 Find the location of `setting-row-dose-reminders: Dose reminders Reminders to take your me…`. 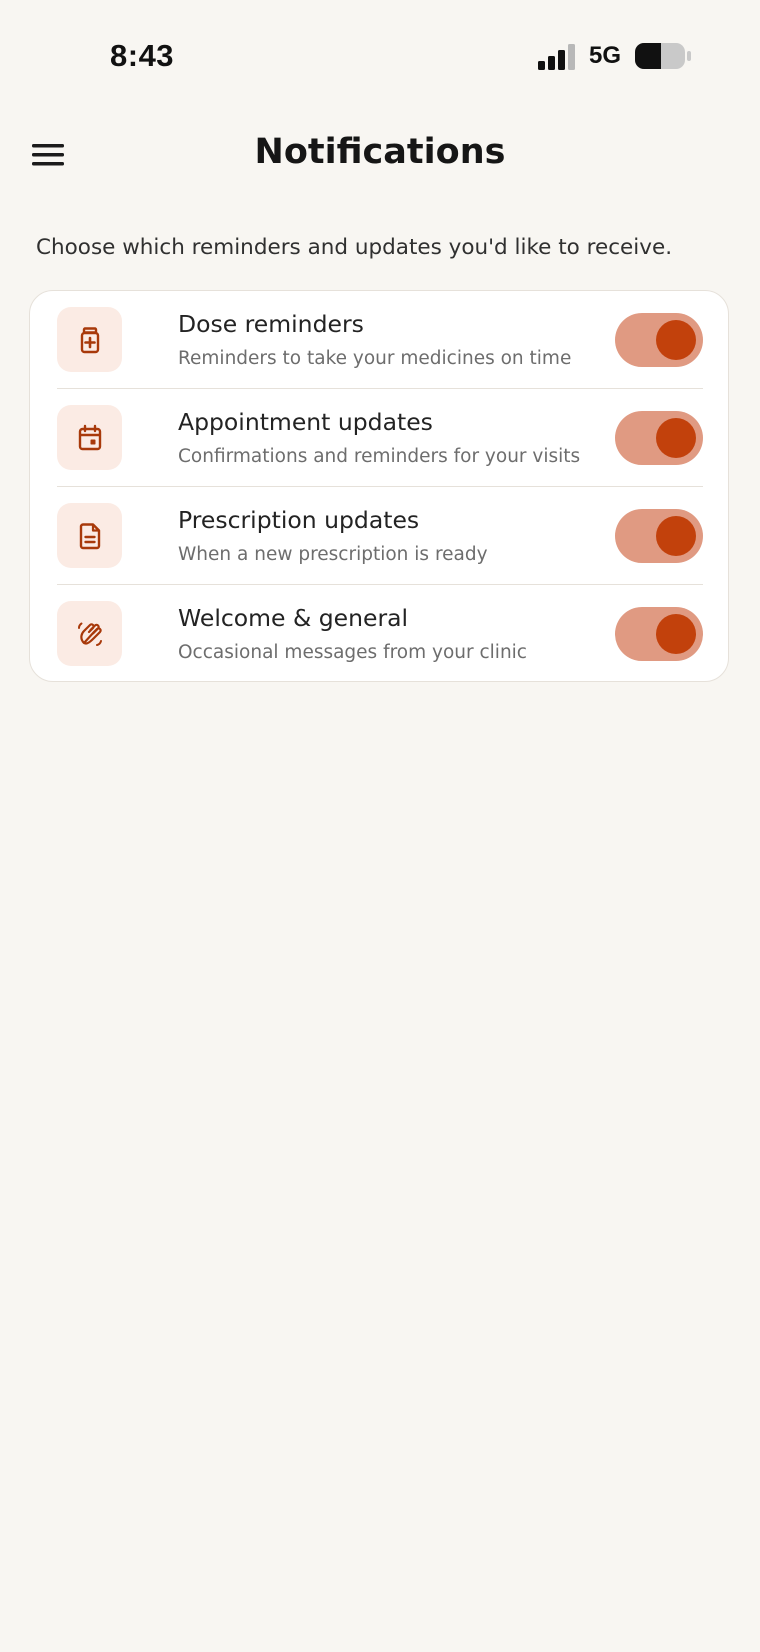

setting-row-dose-reminders: Dose reminders Reminders to take your me… is located at coordinates (380, 340).